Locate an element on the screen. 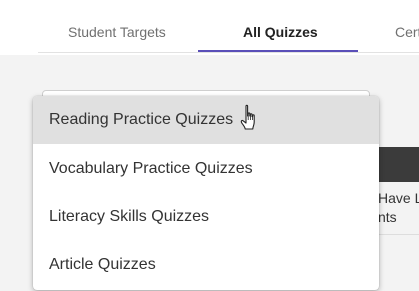 The width and height of the screenshot is (419, 291). table-cell-text: nts is located at coordinates (387, 217).